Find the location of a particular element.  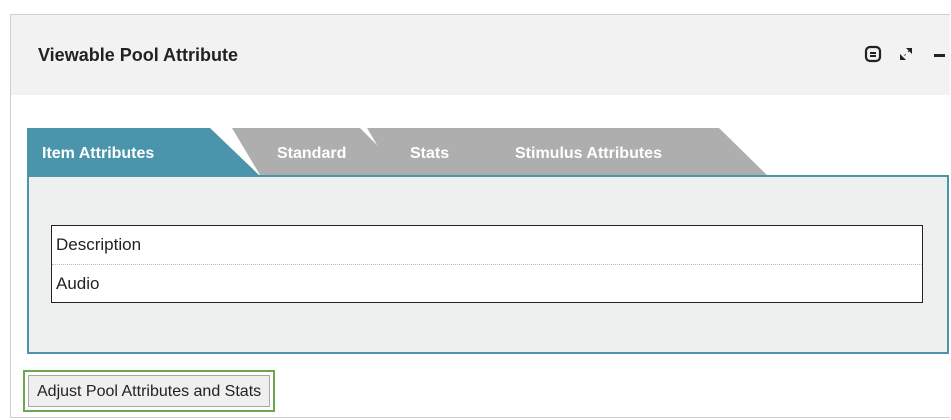

adjust-pool-attributes-button: Adjust Pool Attributes and Stats is located at coordinates (149, 391).